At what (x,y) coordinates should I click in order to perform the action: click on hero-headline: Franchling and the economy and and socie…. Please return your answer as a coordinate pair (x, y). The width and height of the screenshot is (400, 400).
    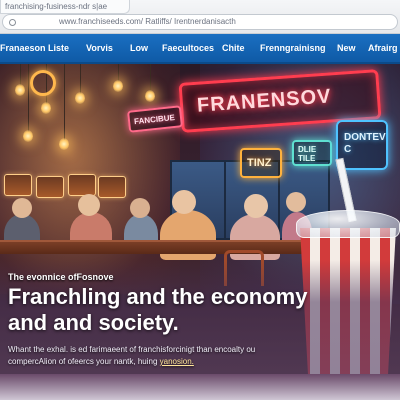
    Looking at the image, I should click on (158, 310).